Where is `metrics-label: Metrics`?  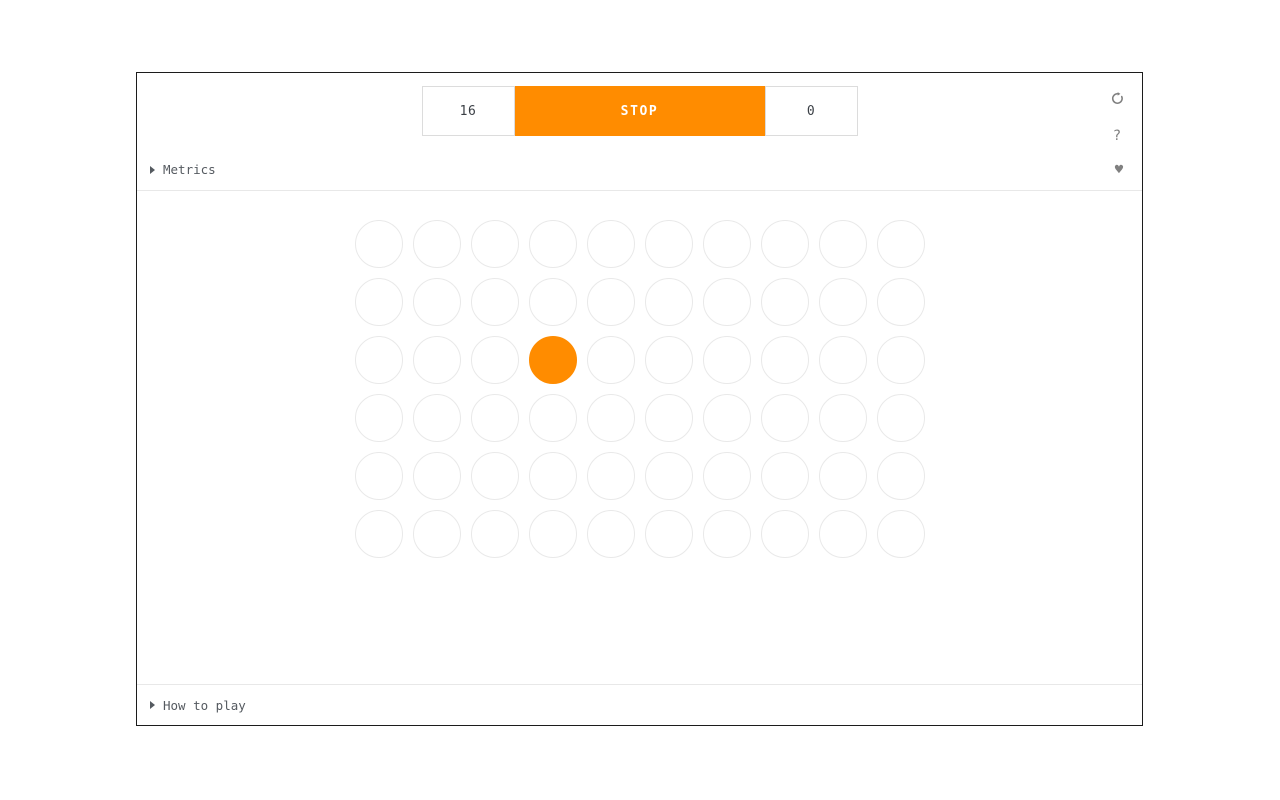
metrics-label: Metrics is located at coordinates (189, 169).